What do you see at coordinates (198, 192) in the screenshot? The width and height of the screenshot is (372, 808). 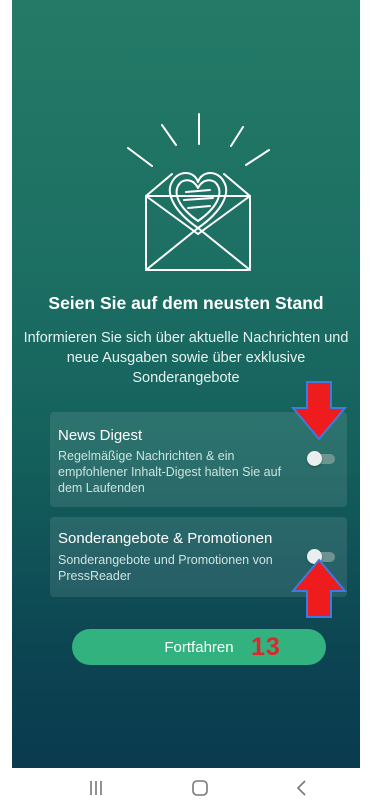 I see `envelope-heart-icon` at bounding box center [198, 192].